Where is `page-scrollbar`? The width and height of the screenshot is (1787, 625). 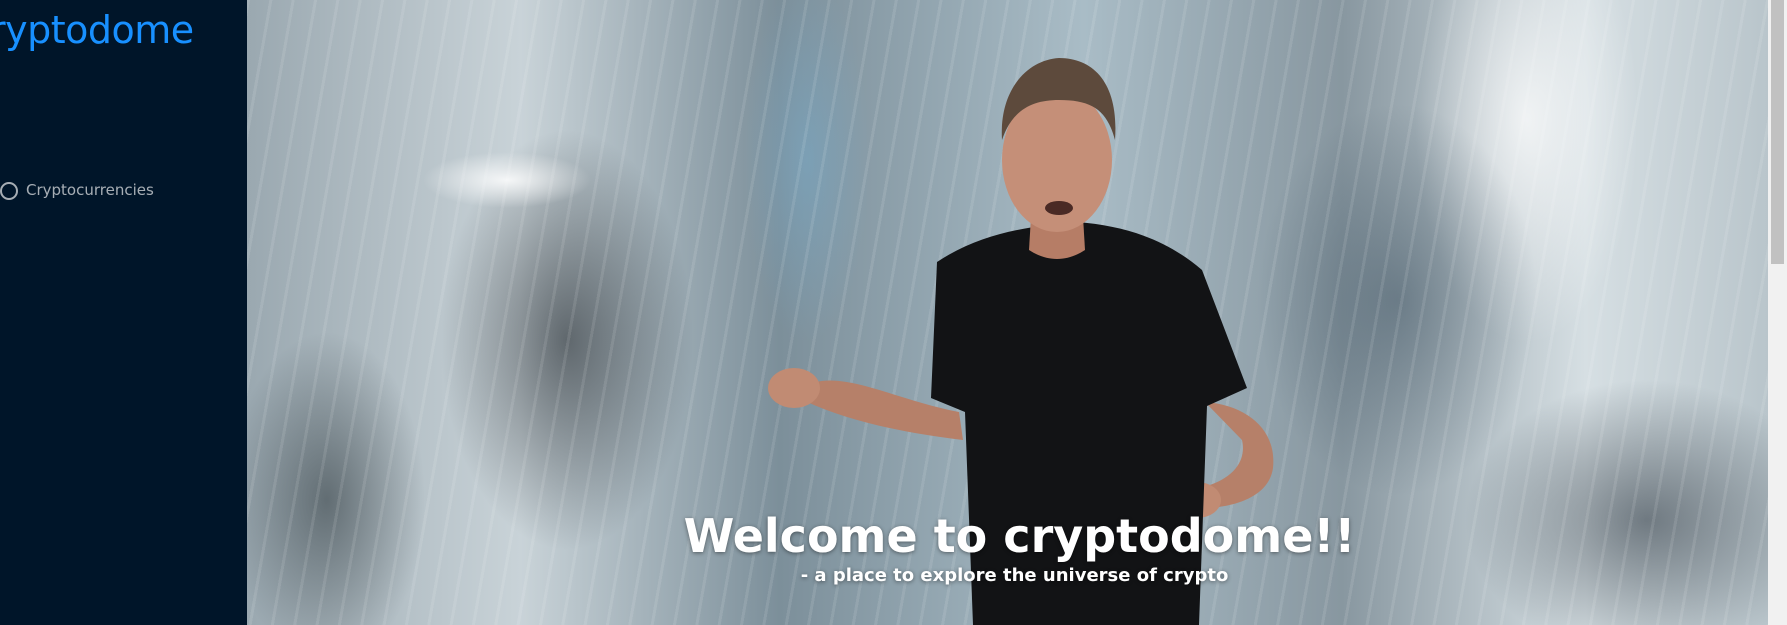 page-scrollbar is located at coordinates (1777, 312).